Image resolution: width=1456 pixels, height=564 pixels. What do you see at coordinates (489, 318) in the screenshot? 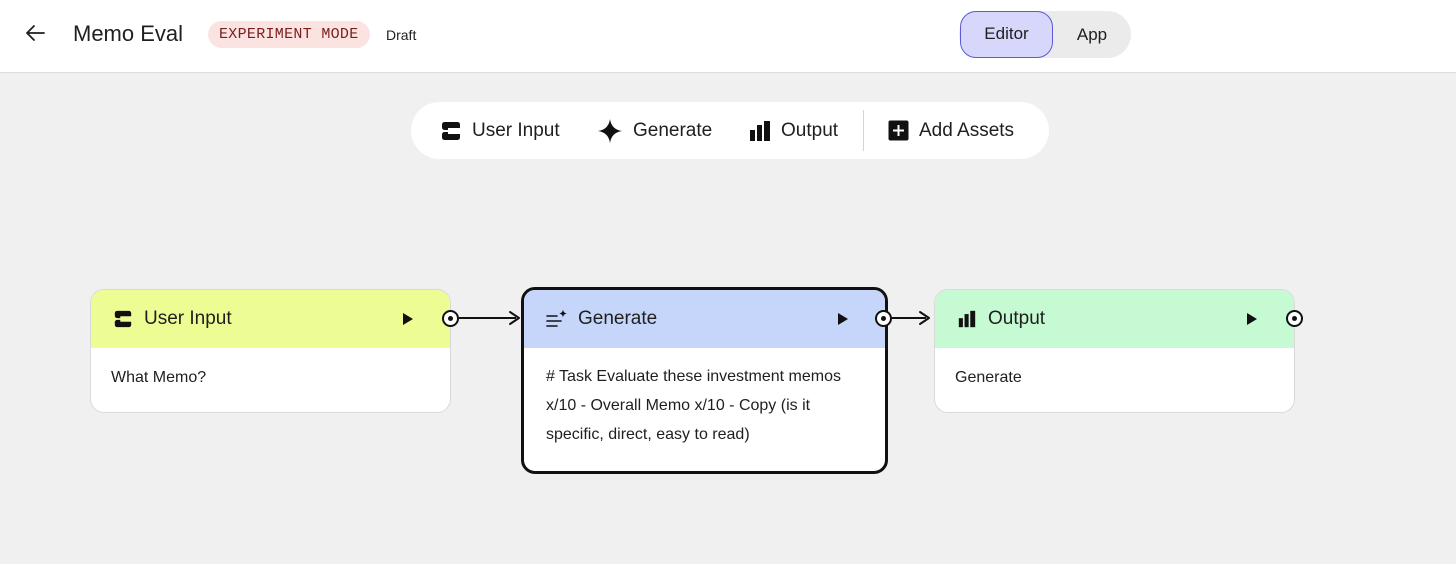
I see `edge-user-input-to-generate` at bounding box center [489, 318].